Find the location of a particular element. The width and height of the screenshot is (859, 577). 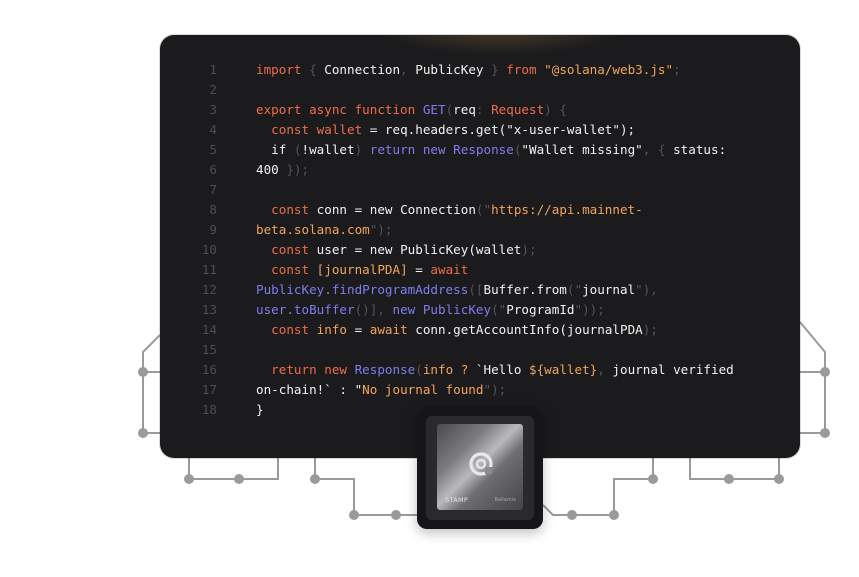

code-token: }); is located at coordinates (298, 169).